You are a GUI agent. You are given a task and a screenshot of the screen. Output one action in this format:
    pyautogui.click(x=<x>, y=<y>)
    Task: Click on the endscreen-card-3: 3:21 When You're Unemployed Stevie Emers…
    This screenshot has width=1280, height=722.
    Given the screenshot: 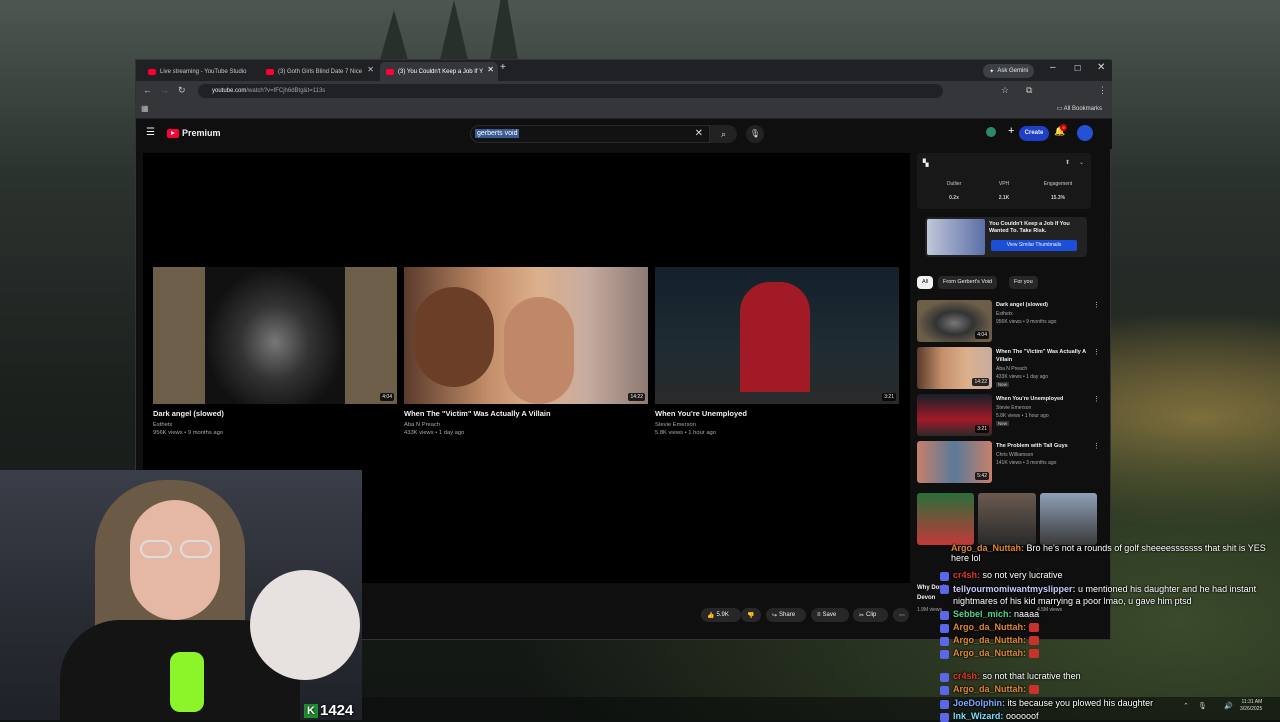 What is the action you would take?
    pyautogui.click(x=777, y=352)
    